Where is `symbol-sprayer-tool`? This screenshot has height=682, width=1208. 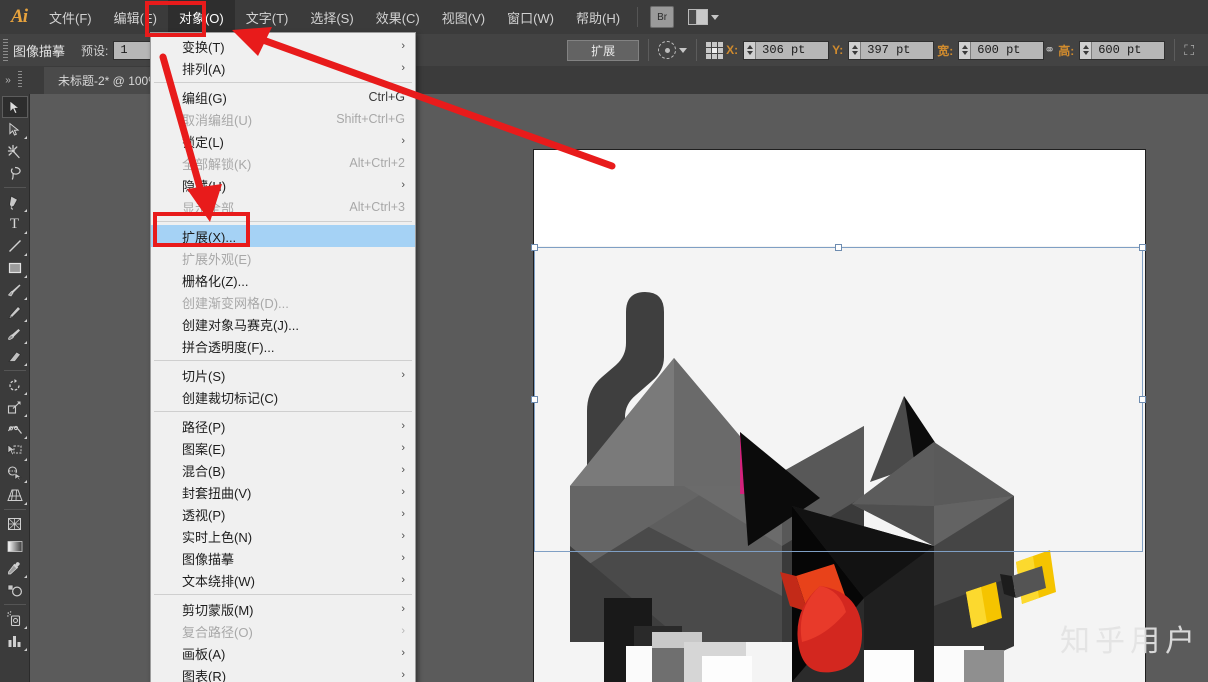
symbol-sprayer-tool is located at coordinates (15, 619).